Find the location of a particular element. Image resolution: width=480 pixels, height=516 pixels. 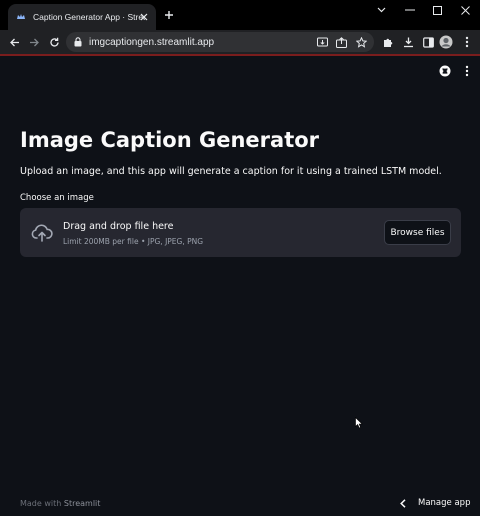

reload-icon is located at coordinates (54, 42).